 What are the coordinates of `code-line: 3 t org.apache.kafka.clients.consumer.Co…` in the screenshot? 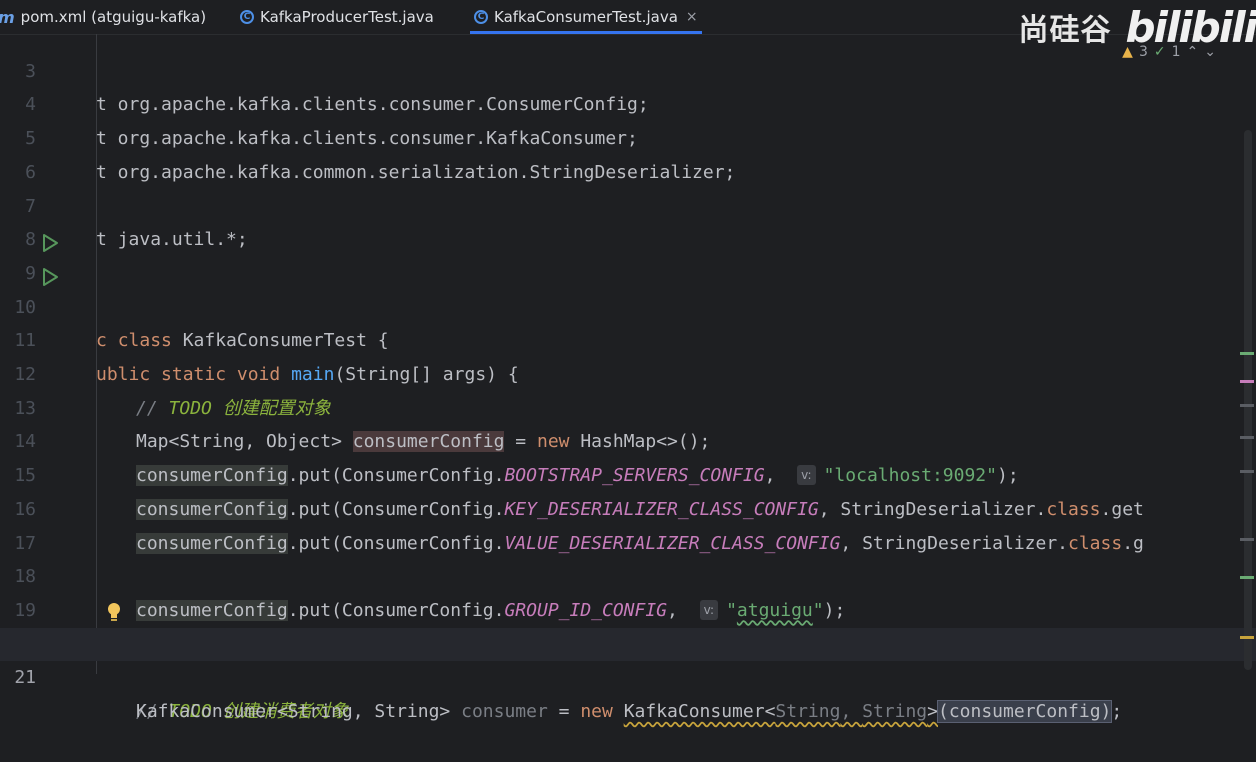 It's located at (628, 68).